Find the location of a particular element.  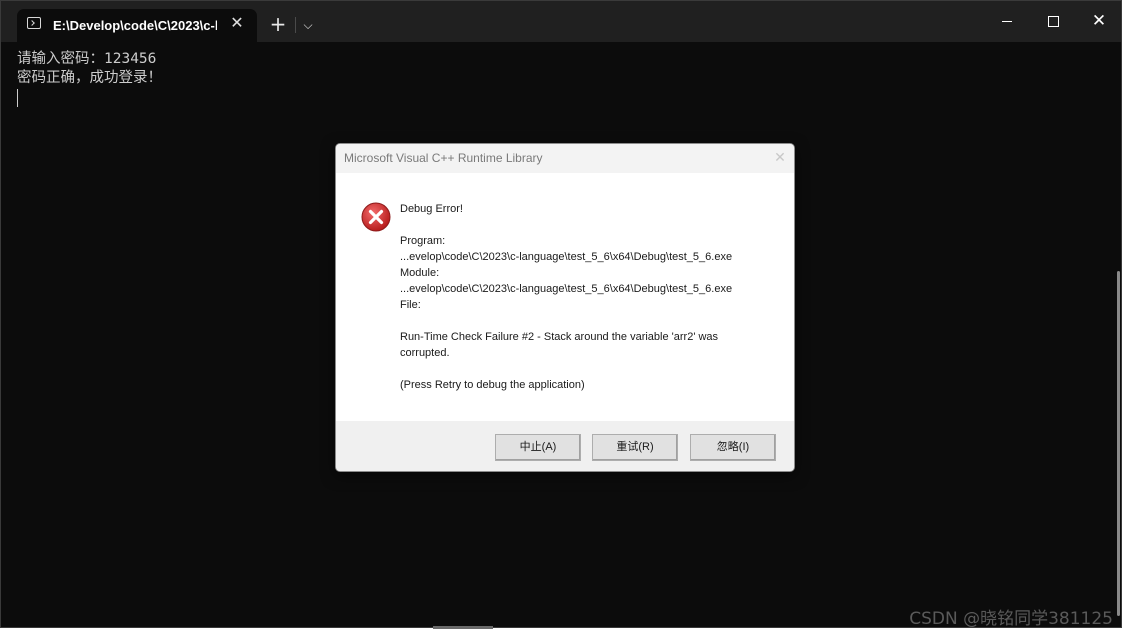

minimize-button is located at coordinates (1007, 21).